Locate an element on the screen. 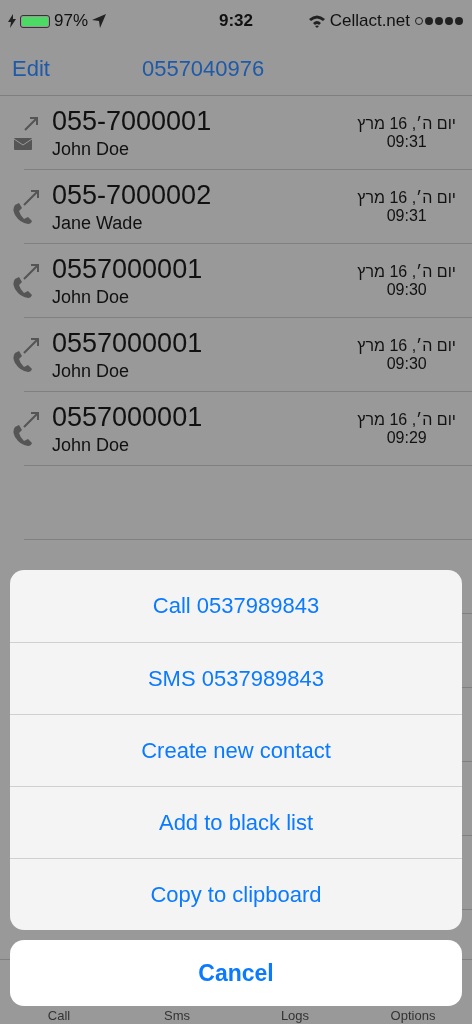 This screenshot has width=472, height=1024. status-time: 9:32 is located at coordinates (236, 21).